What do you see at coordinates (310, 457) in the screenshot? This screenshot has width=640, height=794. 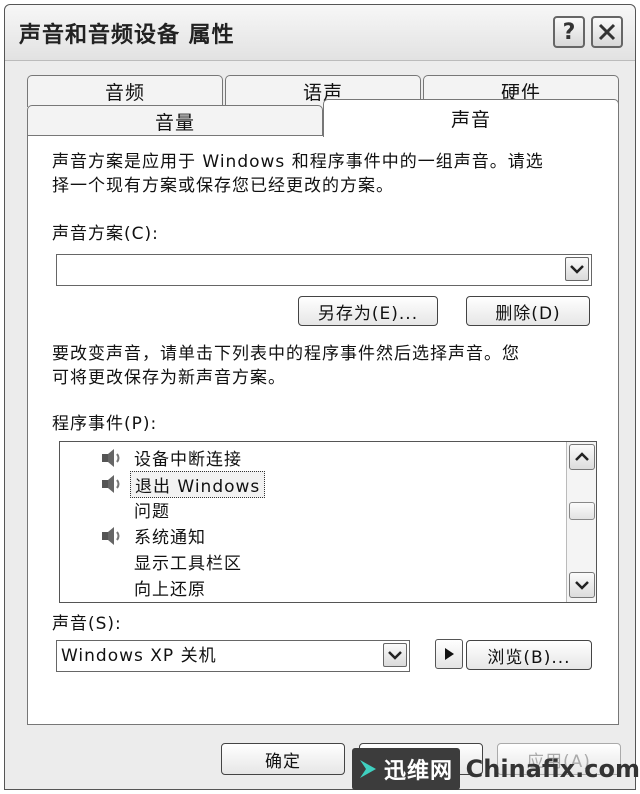 I see `event-list-item: 设备中断连接` at bounding box center [310, 457].